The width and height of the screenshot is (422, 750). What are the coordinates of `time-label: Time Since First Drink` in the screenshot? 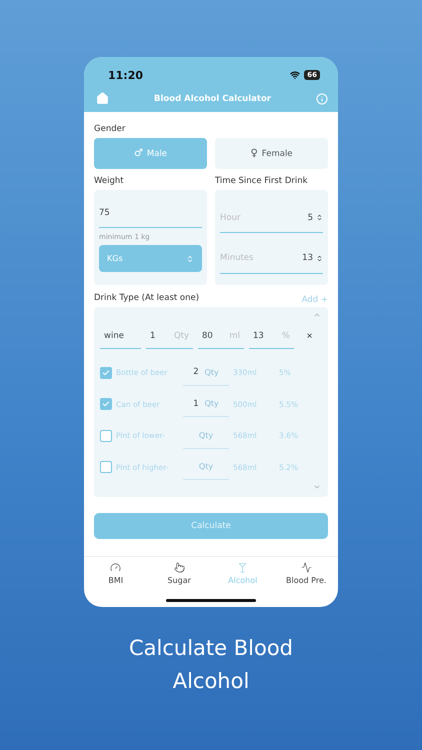 It's located at (262, 181).